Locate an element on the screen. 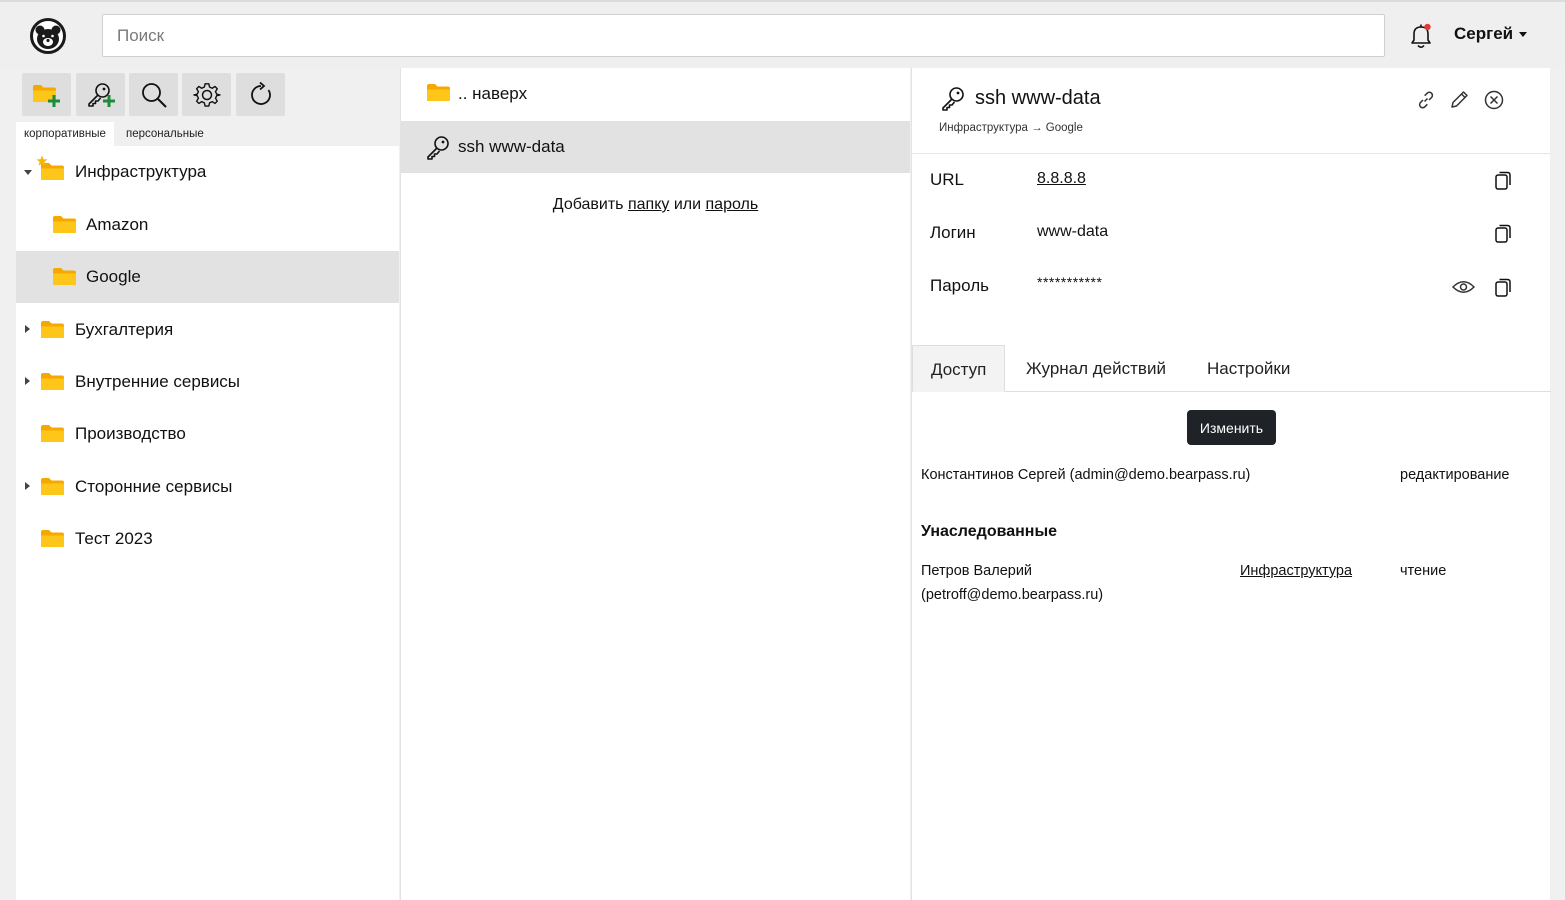  navigate-up-label: .. наверх is located at coordinates (493, 93).